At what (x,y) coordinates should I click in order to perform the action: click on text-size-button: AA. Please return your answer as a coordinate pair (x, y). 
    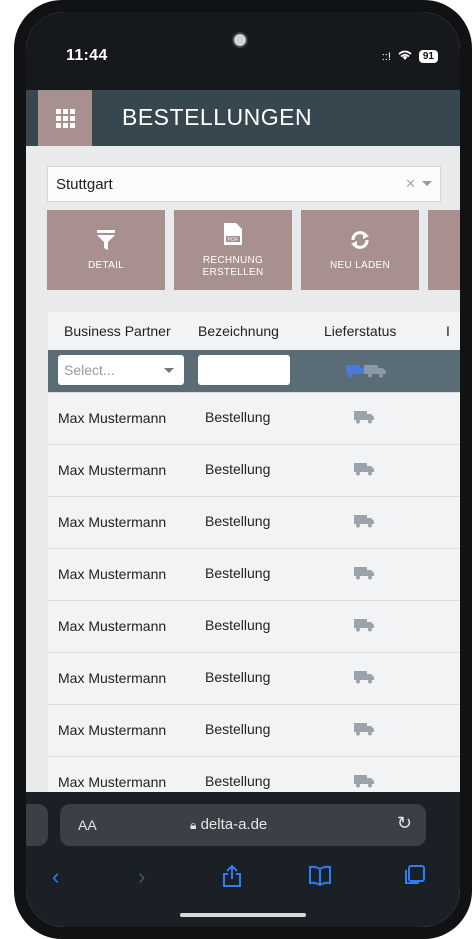
    Looking at the image, I should click on (87, 825).